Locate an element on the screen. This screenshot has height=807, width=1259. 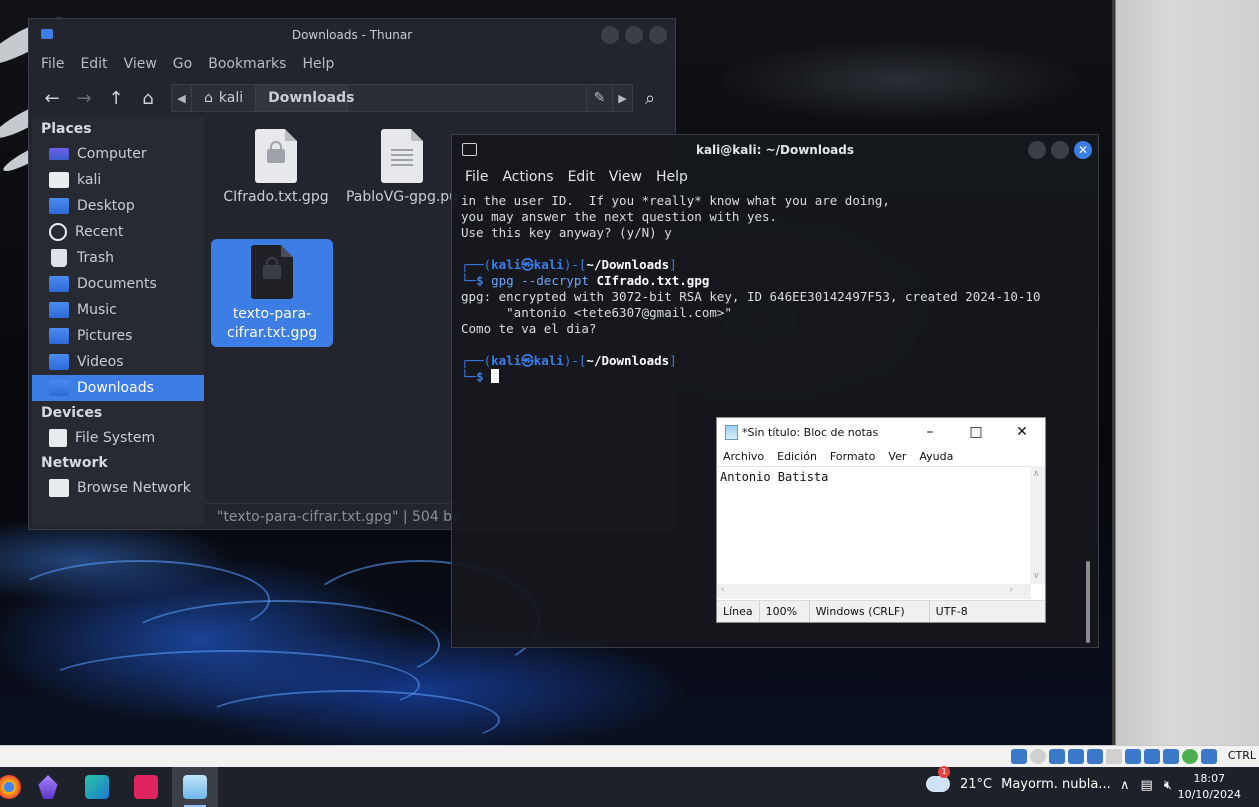
file-item: CIfrado.txt.gpg is located at coordinates (276, 167).